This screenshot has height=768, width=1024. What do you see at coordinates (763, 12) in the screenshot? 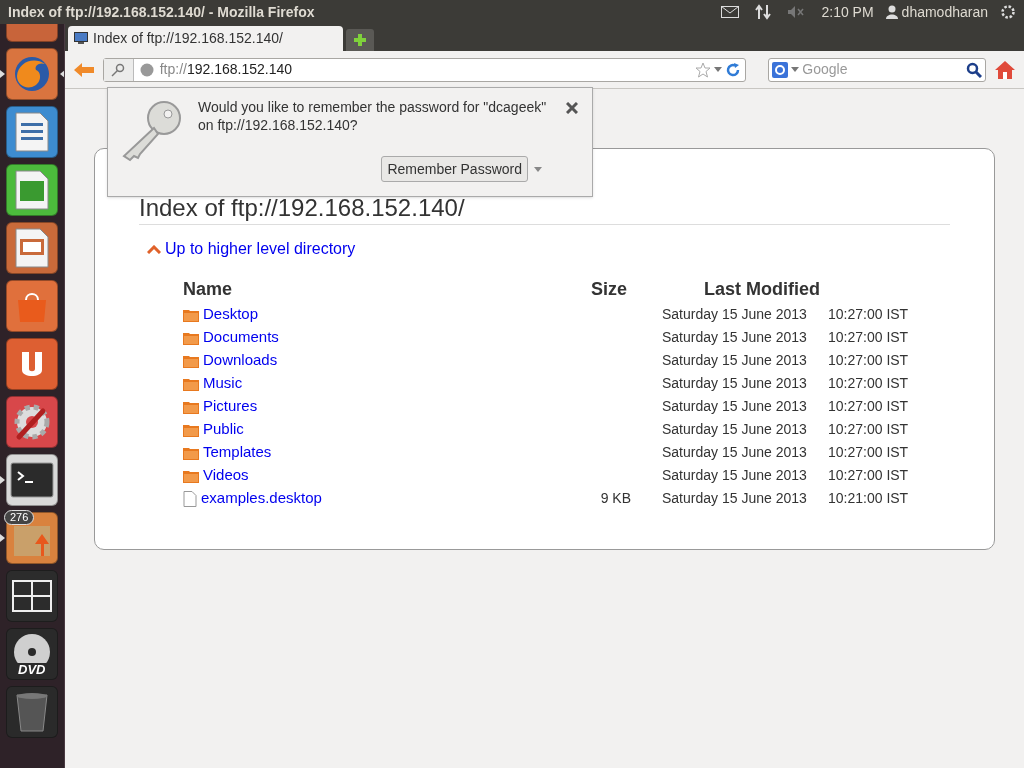
I see `network-icon` at bounding box center [763, 12].